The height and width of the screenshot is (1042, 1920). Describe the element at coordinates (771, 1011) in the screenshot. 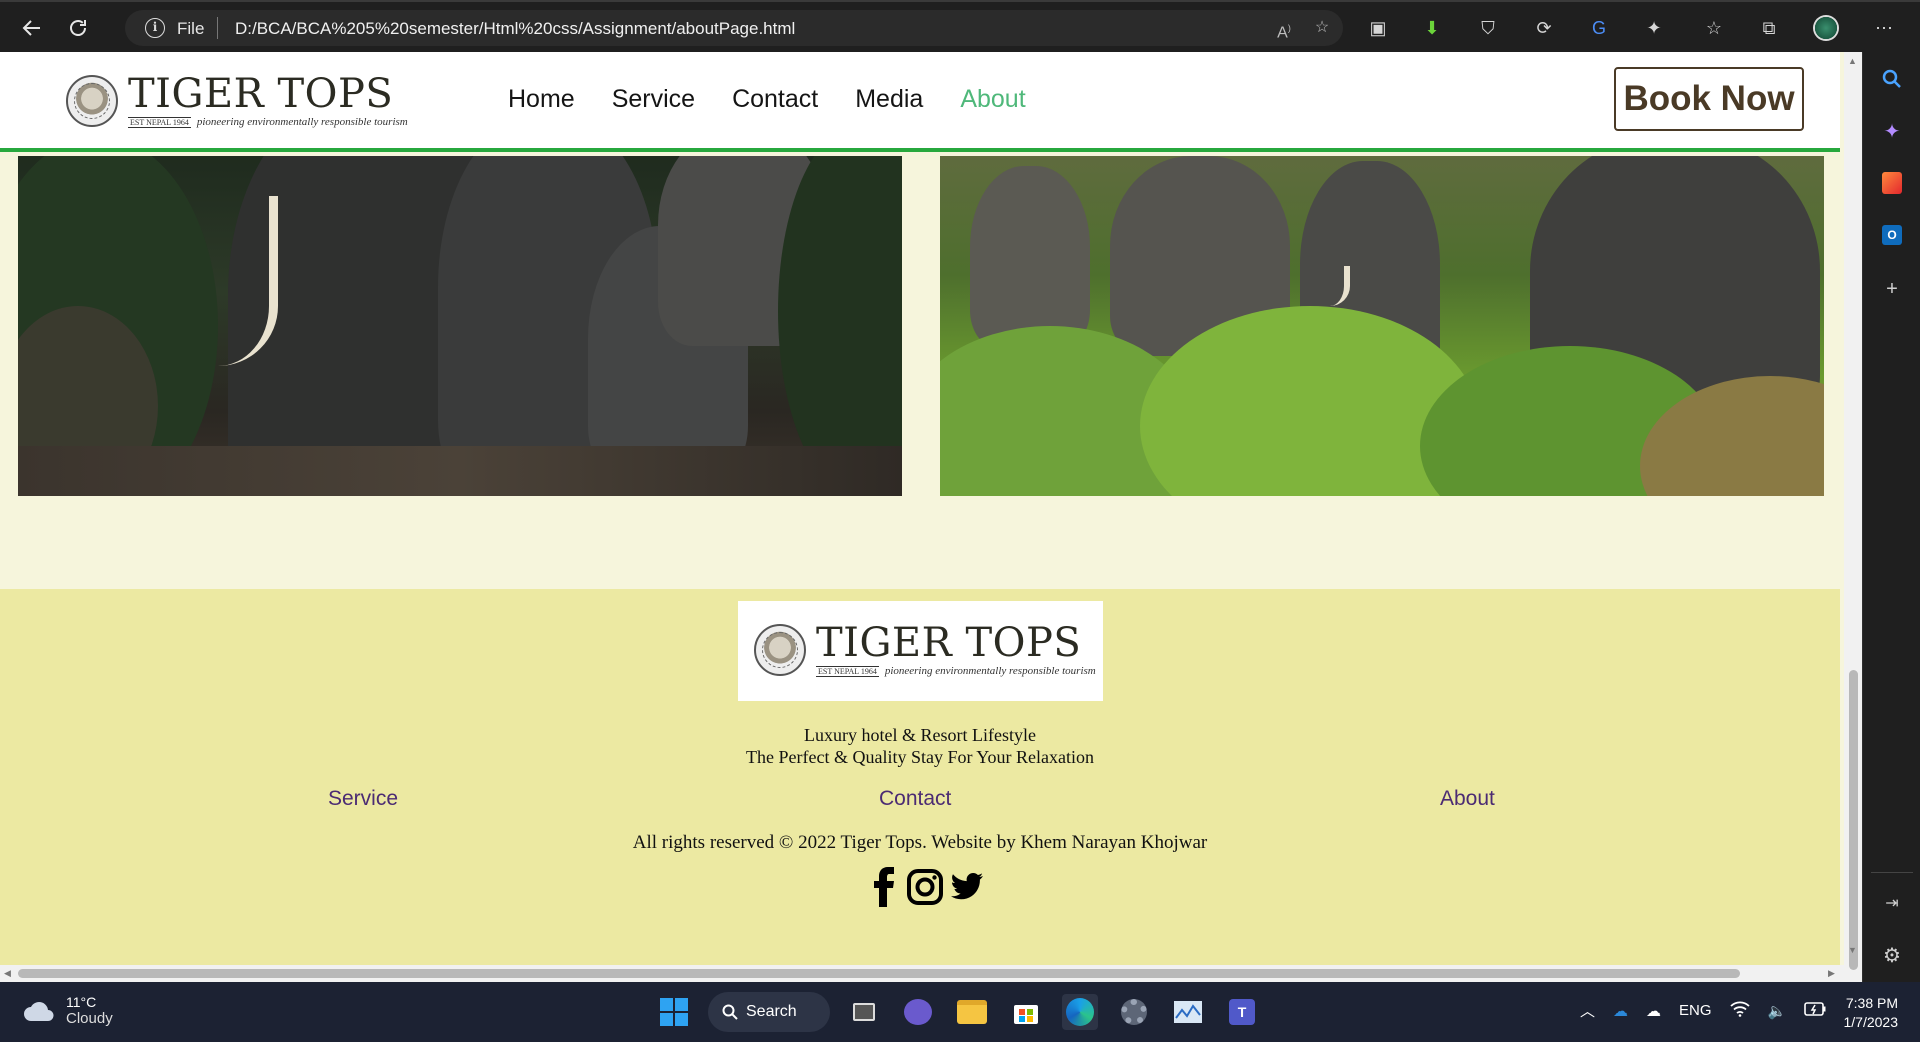

I see `taskbar-search-label: Search` at that location.